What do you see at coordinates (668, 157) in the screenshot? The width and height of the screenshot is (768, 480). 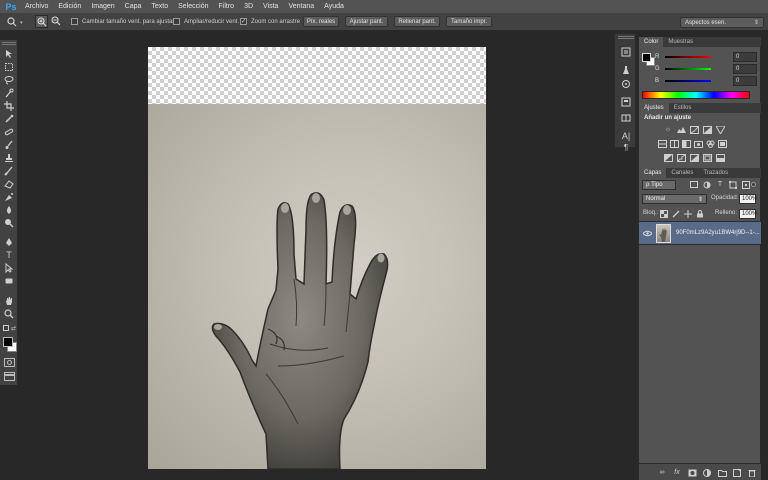 I see `invert-icon` at bounding box center [668, 157].